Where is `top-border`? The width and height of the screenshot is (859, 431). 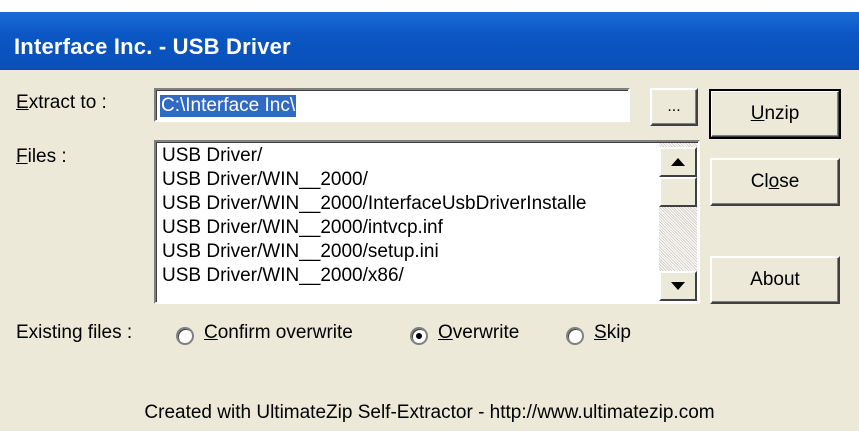
top-border is located at coordinates (429, 6).